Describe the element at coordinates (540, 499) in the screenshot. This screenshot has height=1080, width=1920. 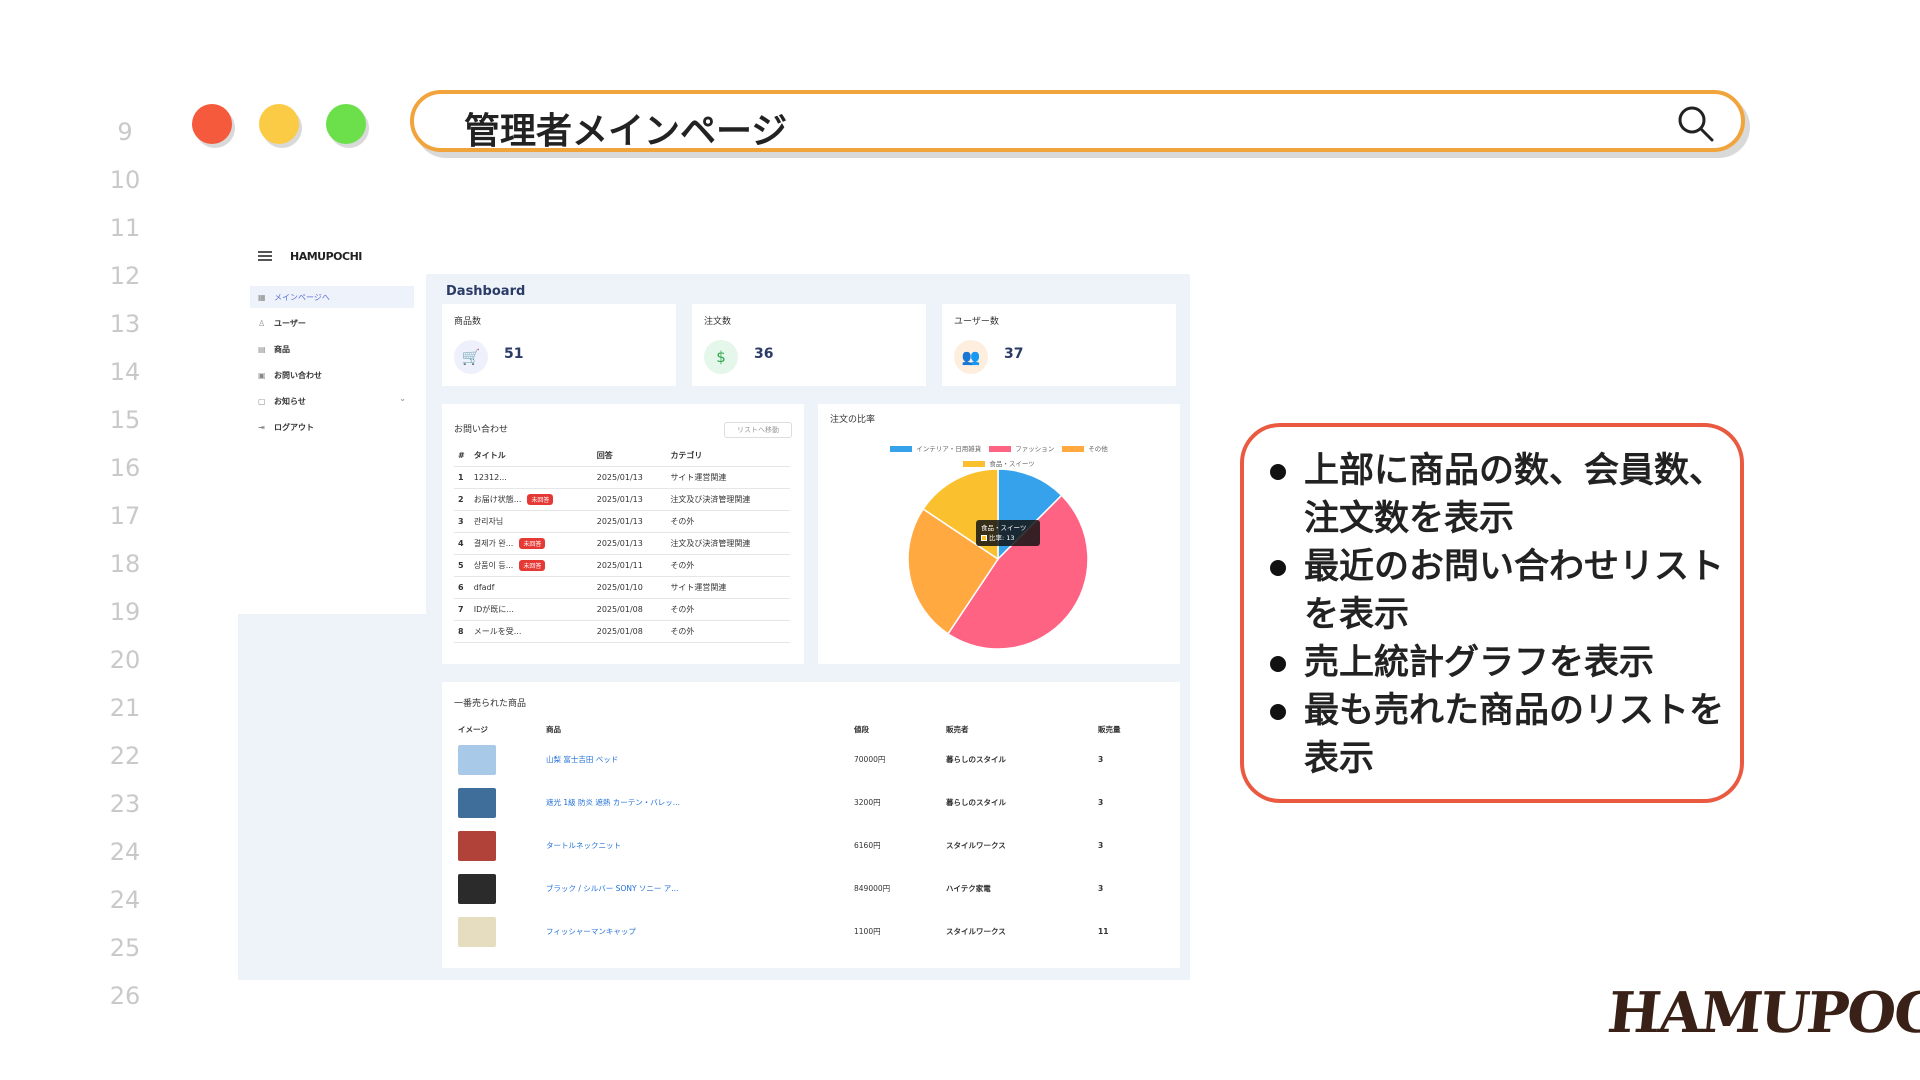
I see `unanswered-badge: 未回答` at that location.